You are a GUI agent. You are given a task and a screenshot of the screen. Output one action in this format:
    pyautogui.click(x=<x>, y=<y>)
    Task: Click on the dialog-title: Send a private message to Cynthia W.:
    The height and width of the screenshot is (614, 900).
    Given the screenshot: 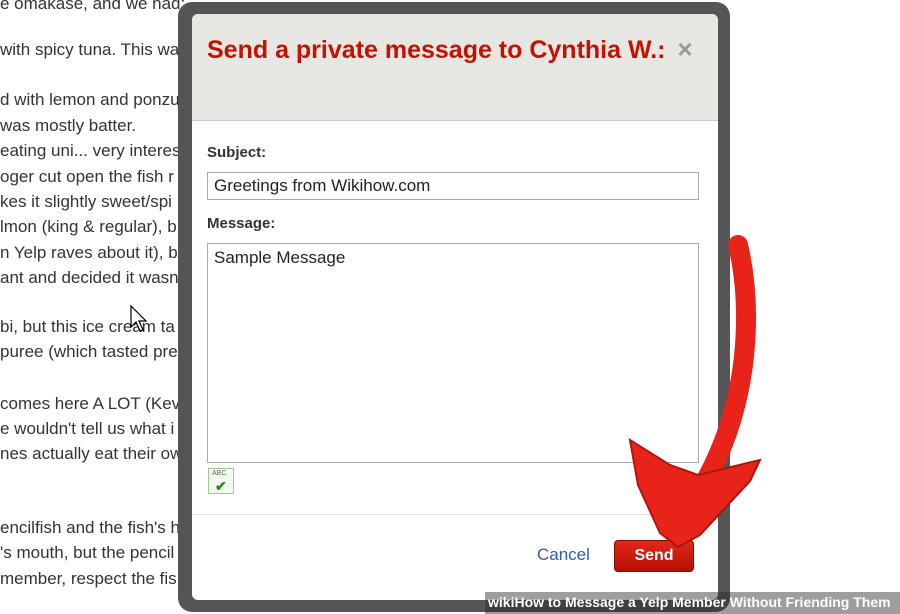 What is the action you would take?
    pyautogui.click(x=436, y=50)
    